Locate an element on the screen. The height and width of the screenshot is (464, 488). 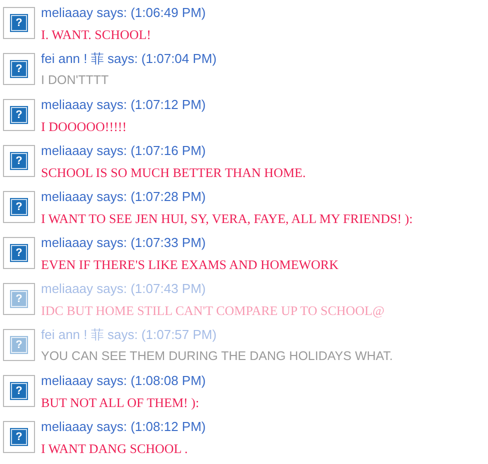
message-header: meliaaay says: (1:07:43 PM) is located at coordinates (124, 289).